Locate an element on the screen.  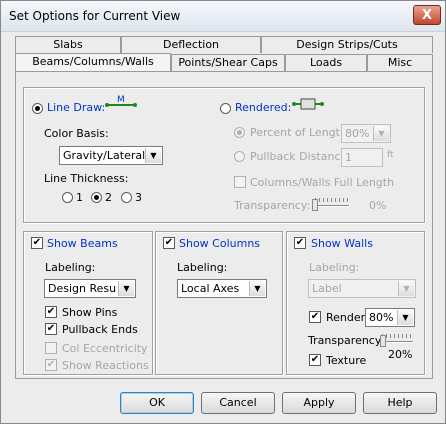
show-columns-label: Show Columns is located at coordinates (220, 243).